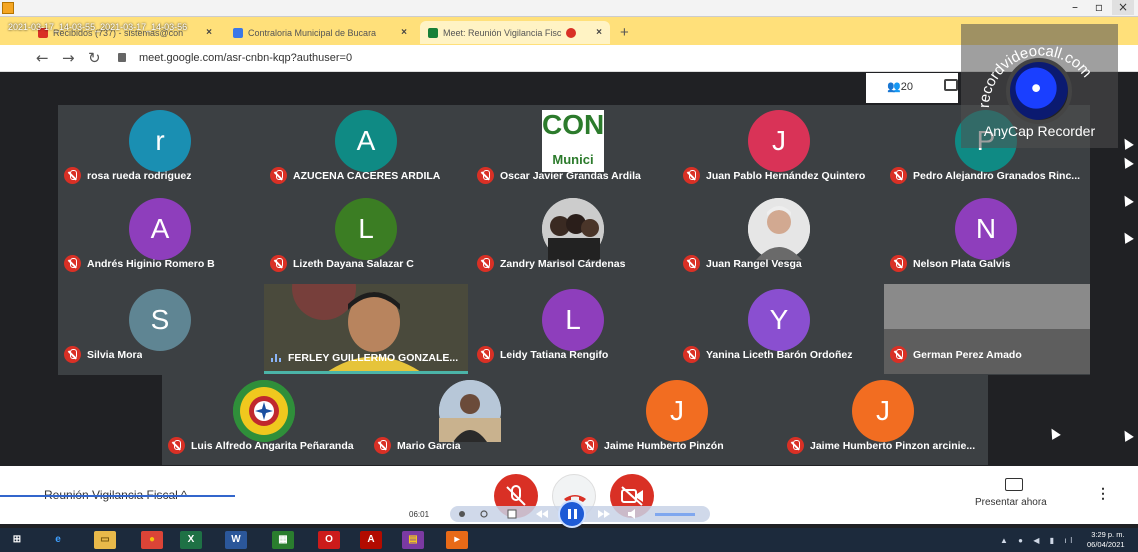 This screenshot has width=1138, height=552. What do you see at coordinates (429, 445) in the screenshot?
I see `participant-name: Mario Garcia` at bounding box center [429, 445].